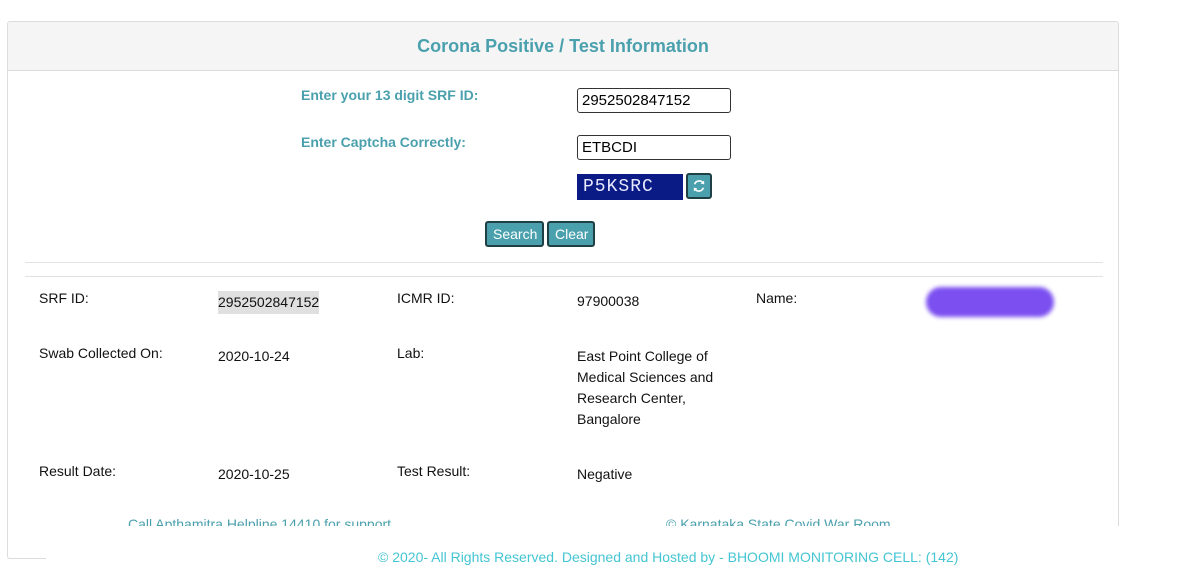 The height and width of the screenshot is (572, 1200). Describe the element at coordinates (777, 298) in the screenshot. I see `name-key: Name:` at that location.